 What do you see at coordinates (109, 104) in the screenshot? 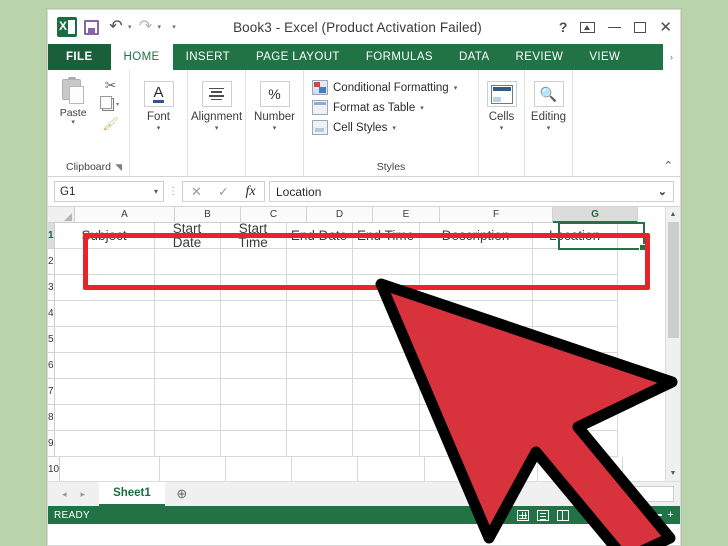
I see `copy-button: ▾` at bounding box center [109, 104].